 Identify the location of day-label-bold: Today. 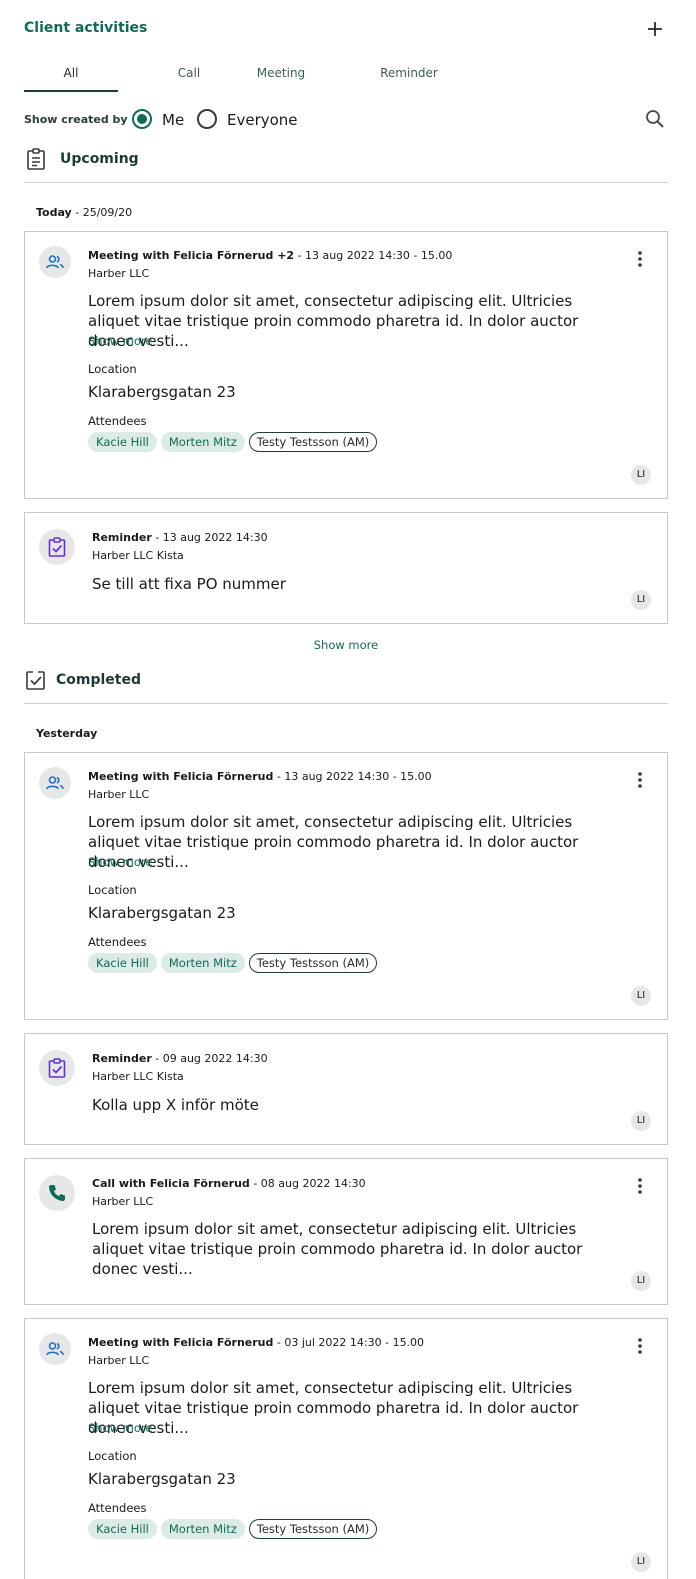
(54, 212).